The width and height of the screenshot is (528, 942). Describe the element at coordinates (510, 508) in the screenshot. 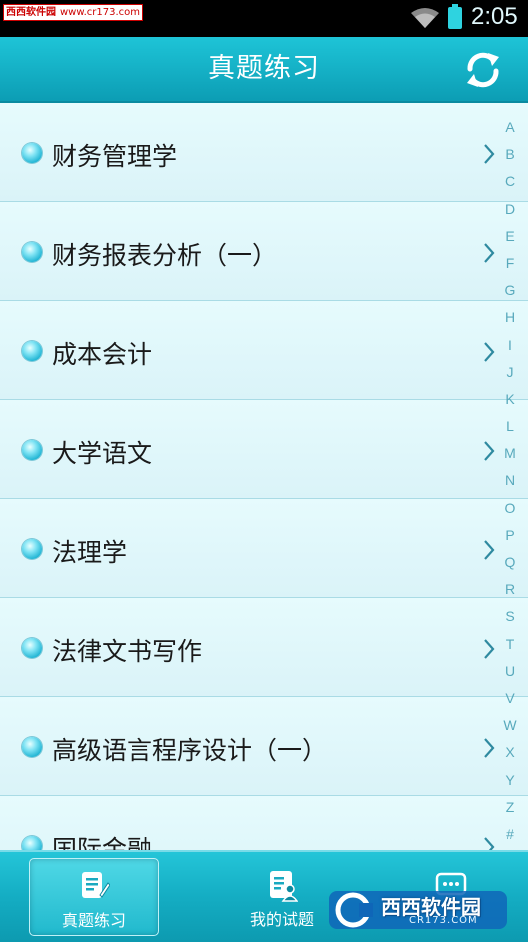

I see `index-letter: O` at that location.